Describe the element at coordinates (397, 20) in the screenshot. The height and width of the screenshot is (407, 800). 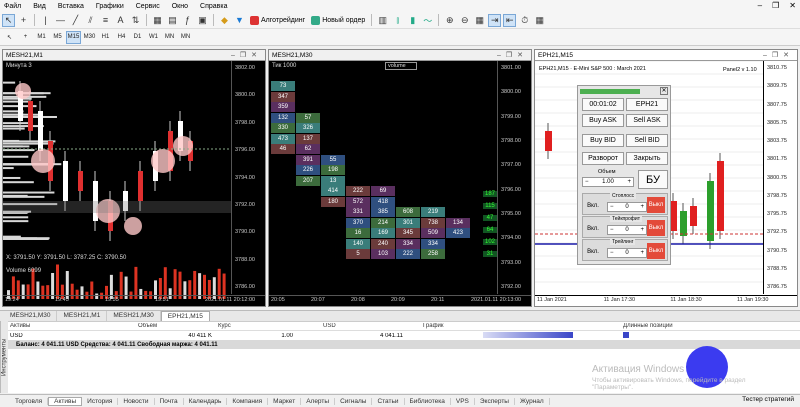
I see `bar-chart-icon: ⫾` at that location.